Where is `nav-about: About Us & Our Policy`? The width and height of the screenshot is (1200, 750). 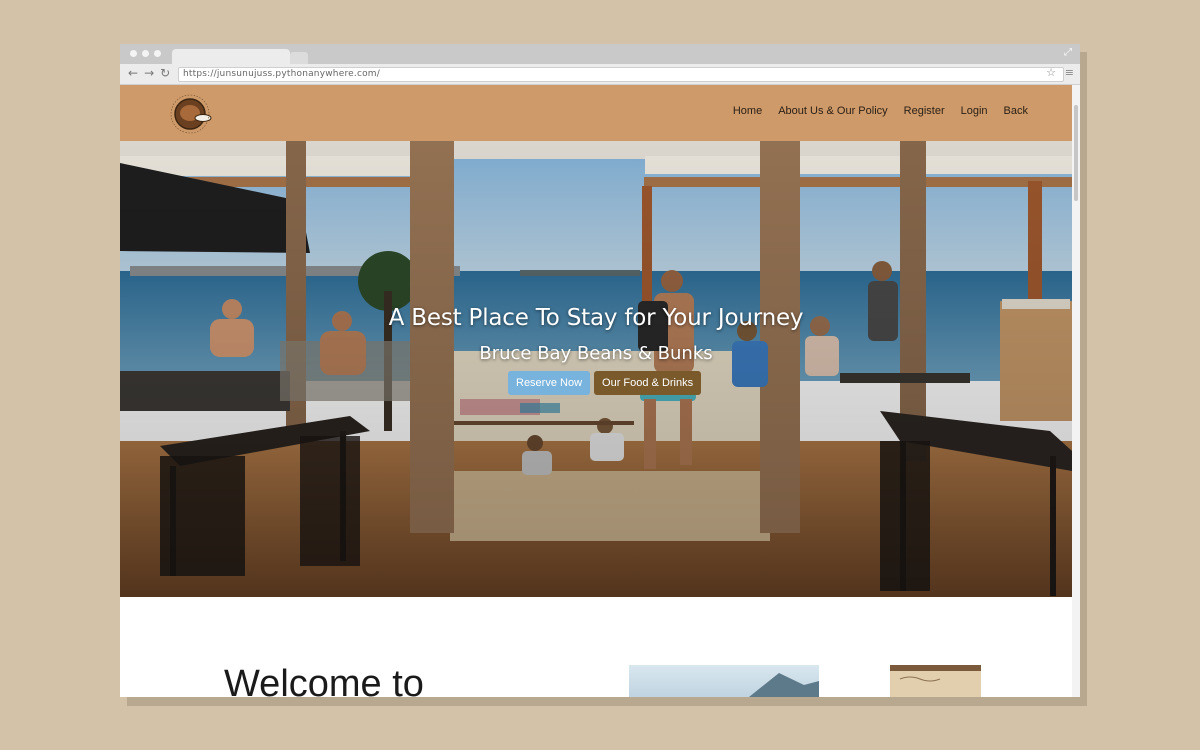
nav-about: About Us & Our Policy is located at coordinates (832, 111).